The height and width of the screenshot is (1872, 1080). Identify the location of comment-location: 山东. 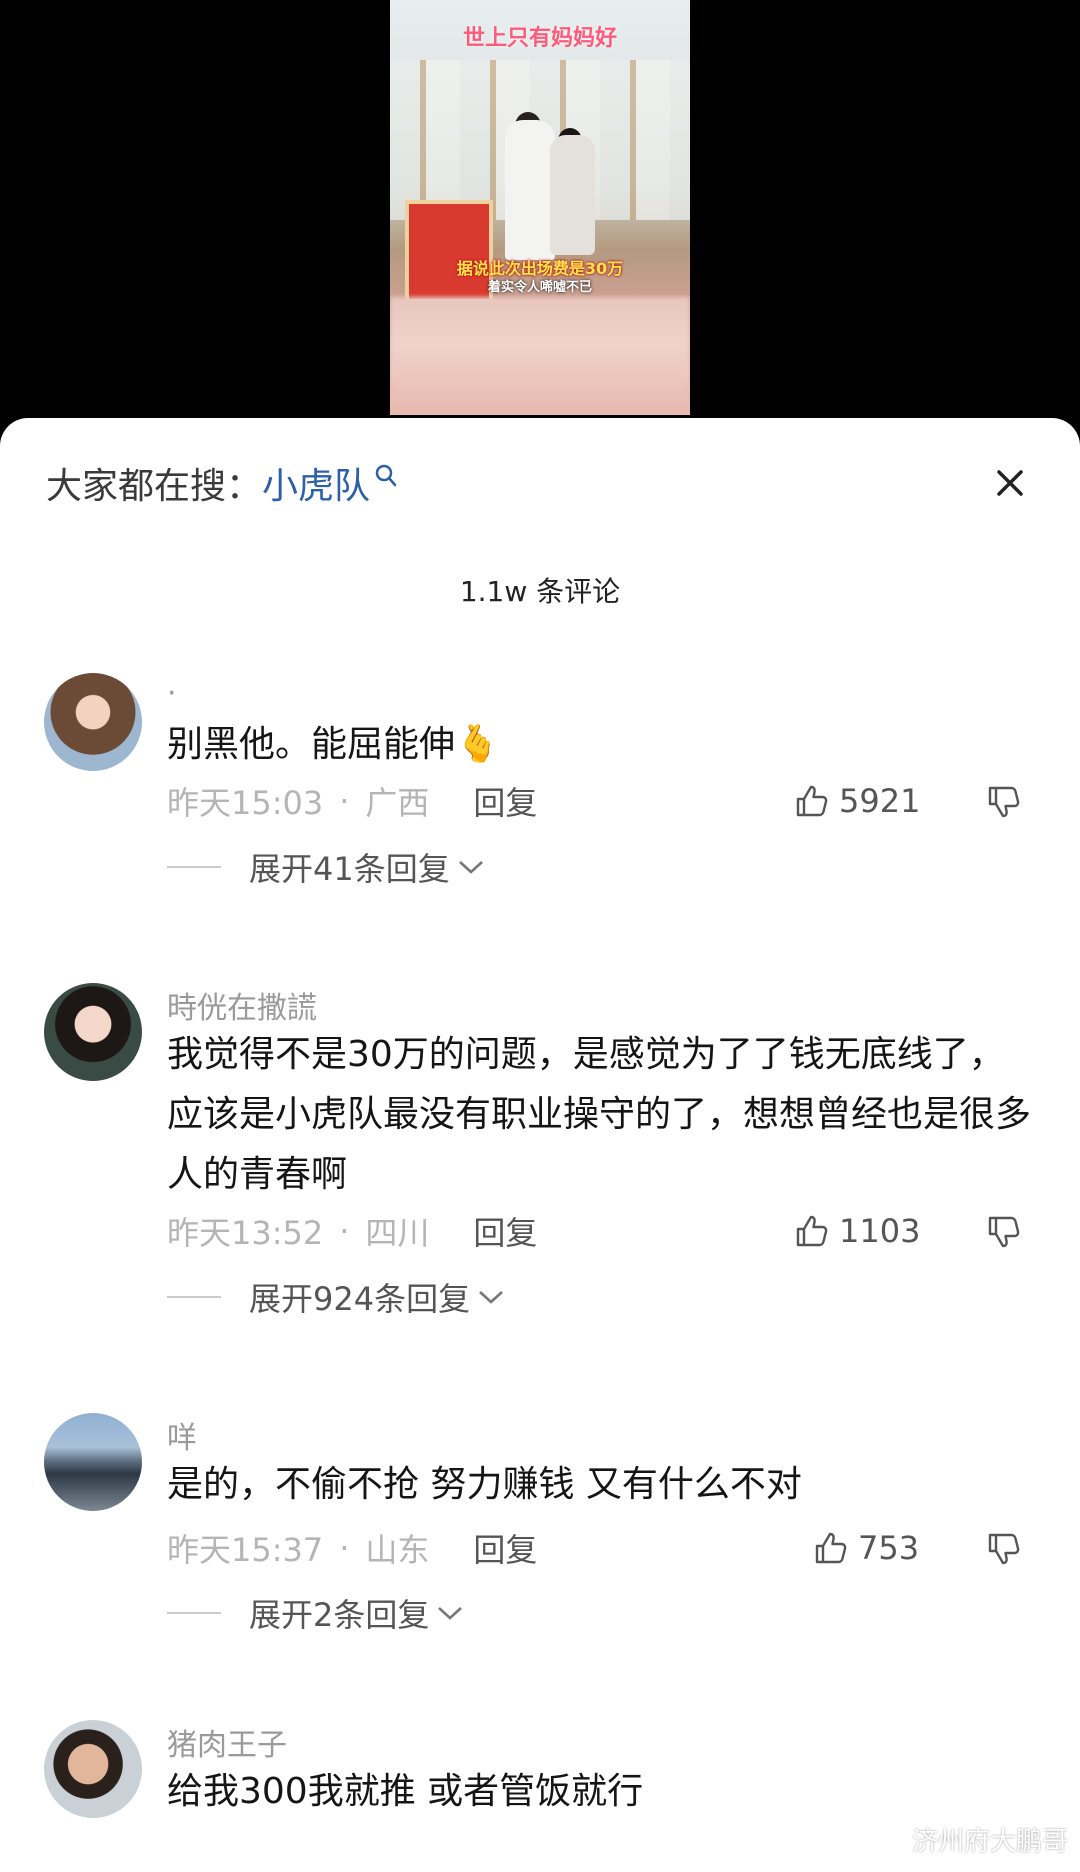
(397, 1550).